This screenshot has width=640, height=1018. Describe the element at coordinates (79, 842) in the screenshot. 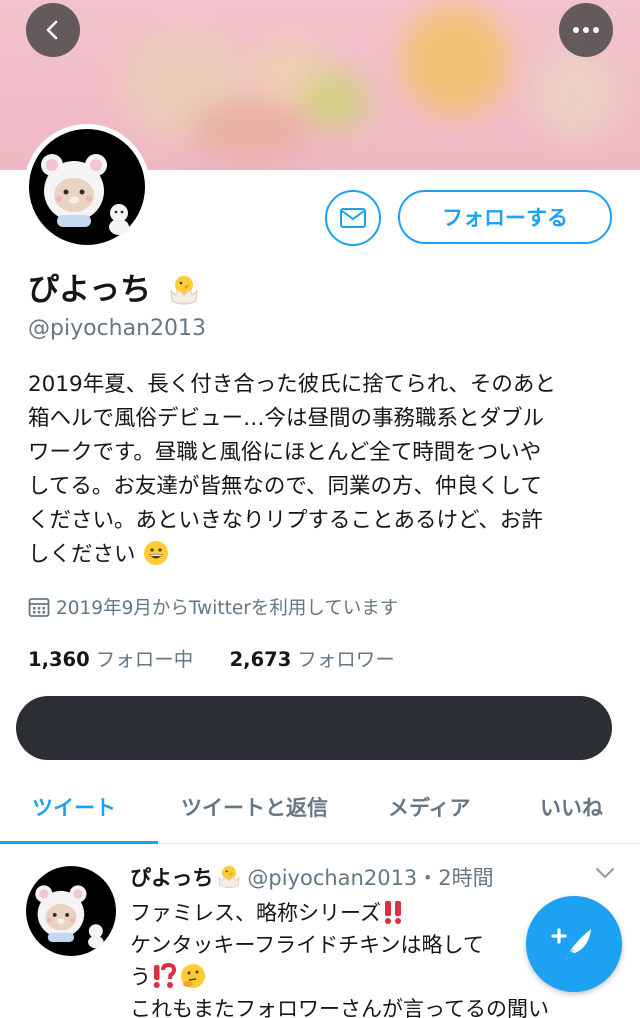

I see `active-tab-indicator` at that location.